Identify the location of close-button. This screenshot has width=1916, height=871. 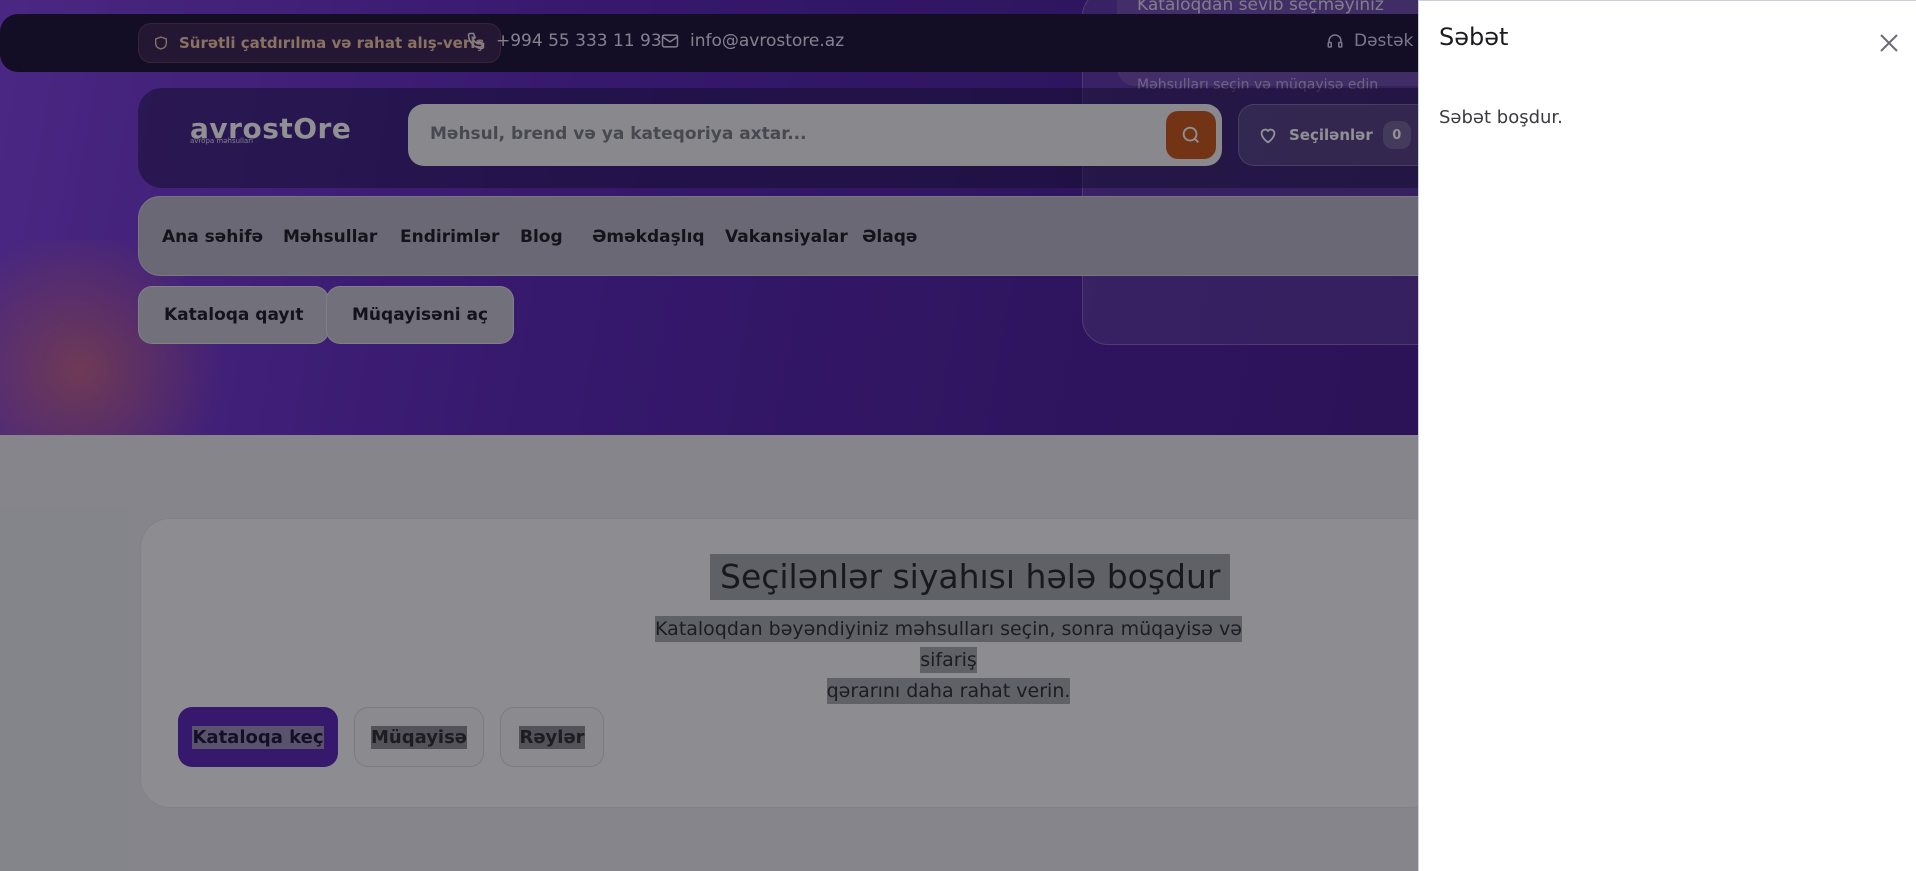
(1889, 43).